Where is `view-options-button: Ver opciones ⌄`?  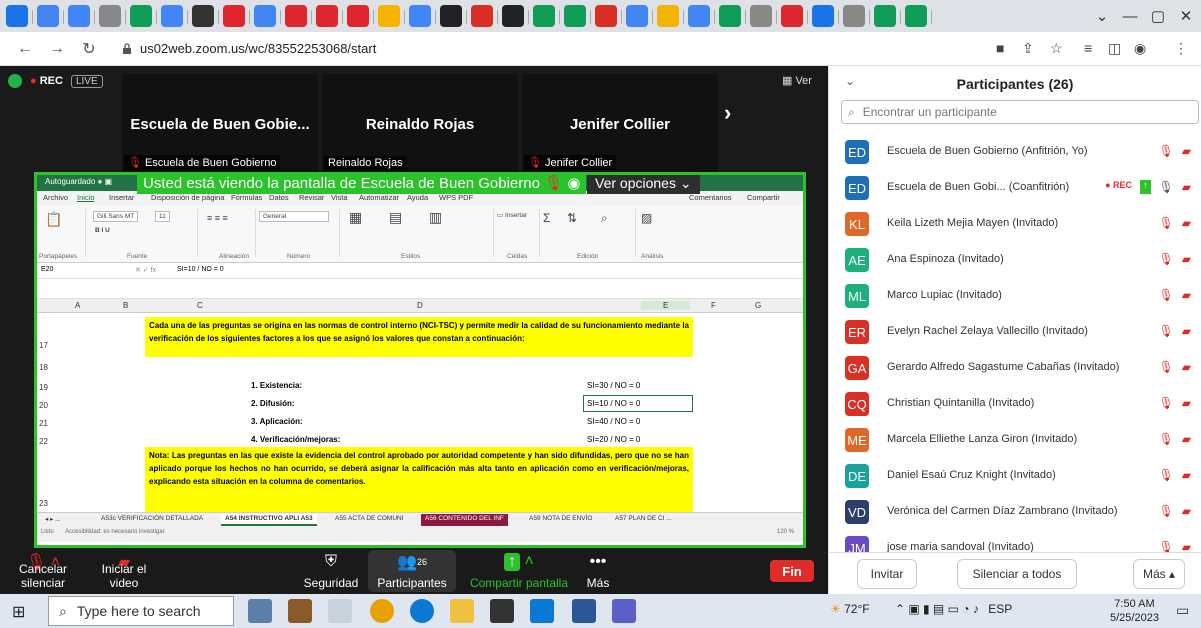 view-options-button: Ver opciones ⌄ is located at coordinates (643, 184).